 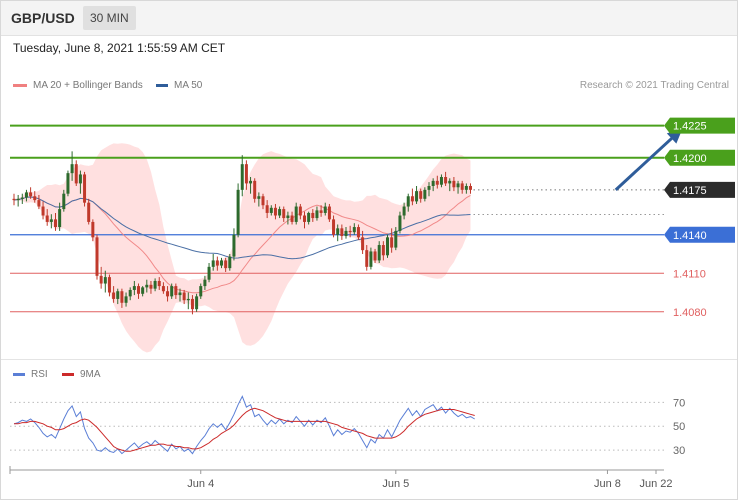 I want to click on level-tag-label-2: 1.4175, so click(x=690, y=191).